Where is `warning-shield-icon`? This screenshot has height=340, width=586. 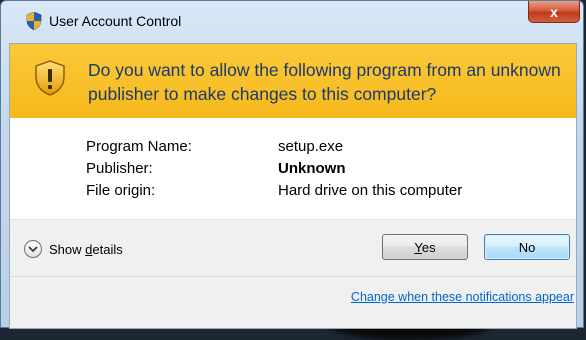 warning-shield-icon is located at coordinates (50, 78).